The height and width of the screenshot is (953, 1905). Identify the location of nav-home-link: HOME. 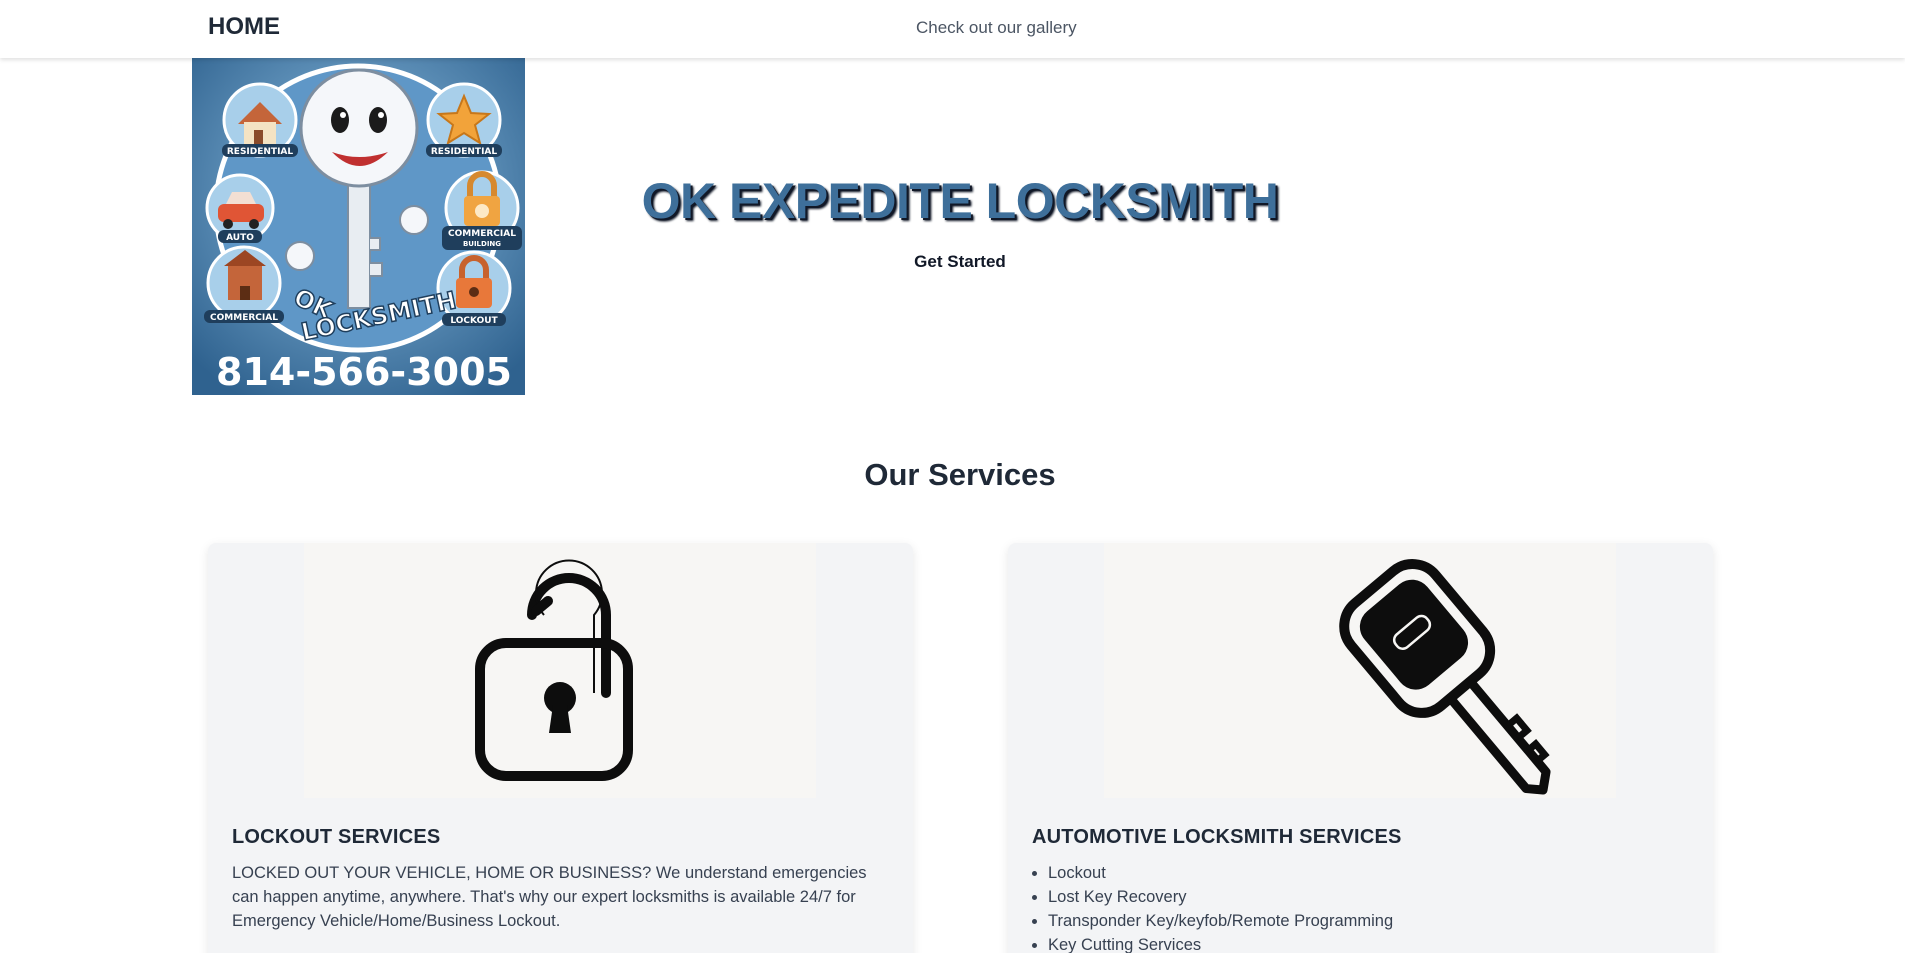
(244, 27).